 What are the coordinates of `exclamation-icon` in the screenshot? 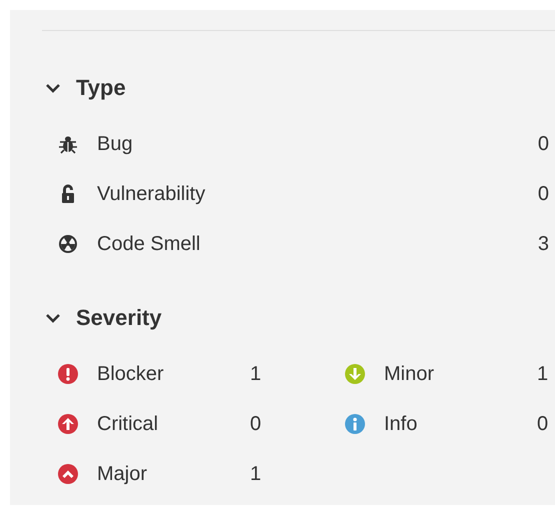 It's located at (68, 374).